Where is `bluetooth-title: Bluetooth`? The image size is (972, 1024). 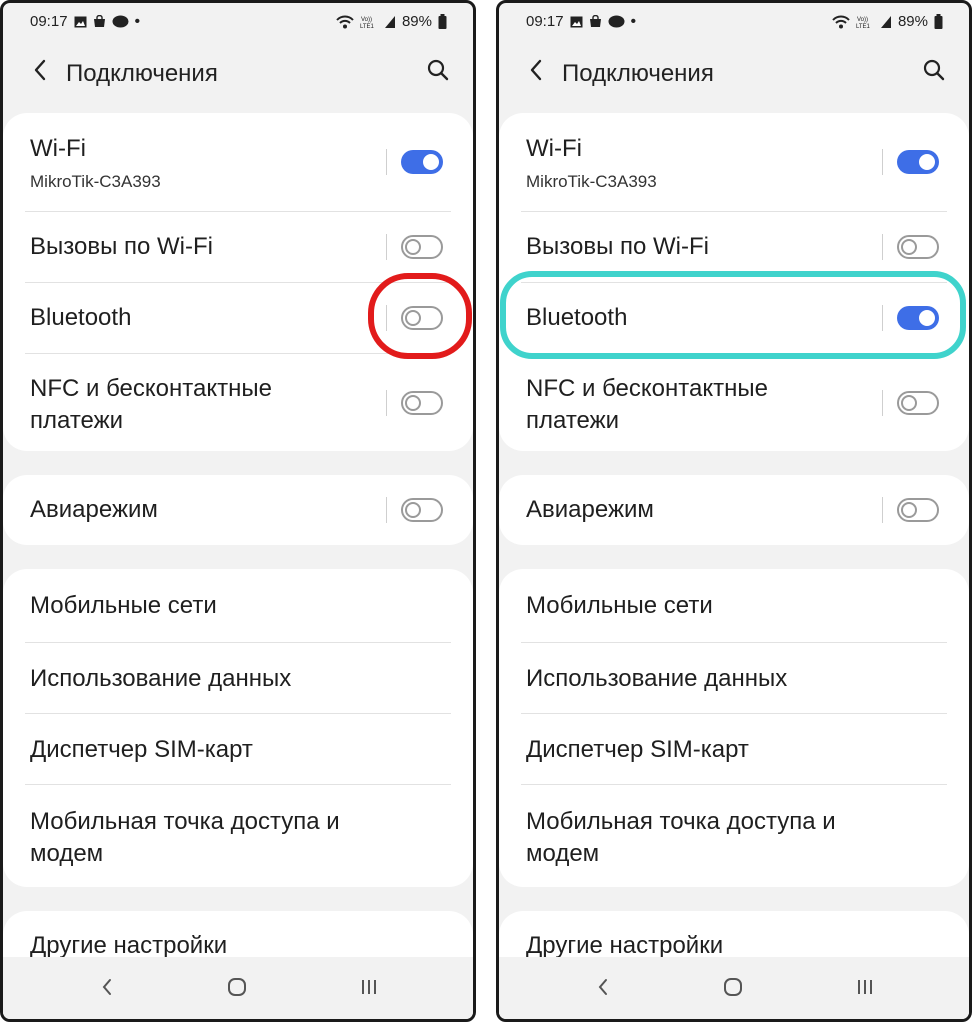 bluetooth-title: Bluetooth is located at coordinates (81, 317).